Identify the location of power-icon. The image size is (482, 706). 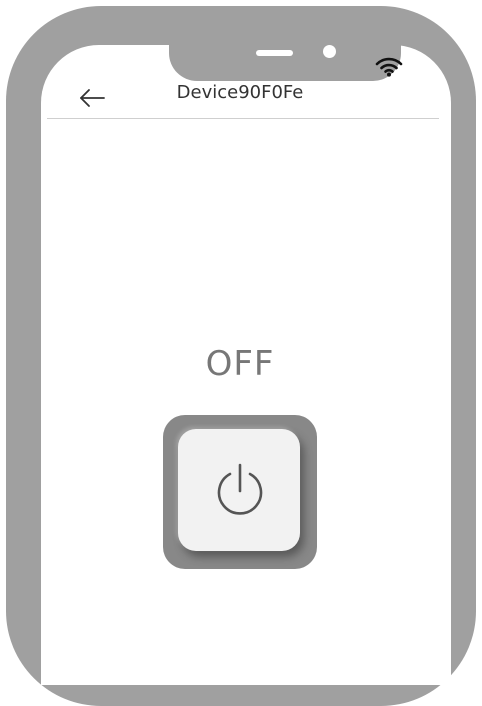
(240, 489).